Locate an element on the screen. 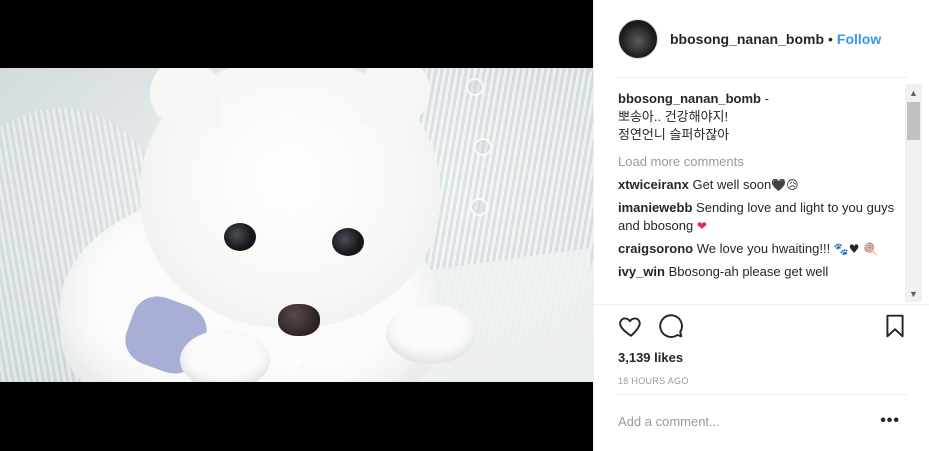 The image size is (929, 451). caption-dash: - is located at coordinates (766, 98).